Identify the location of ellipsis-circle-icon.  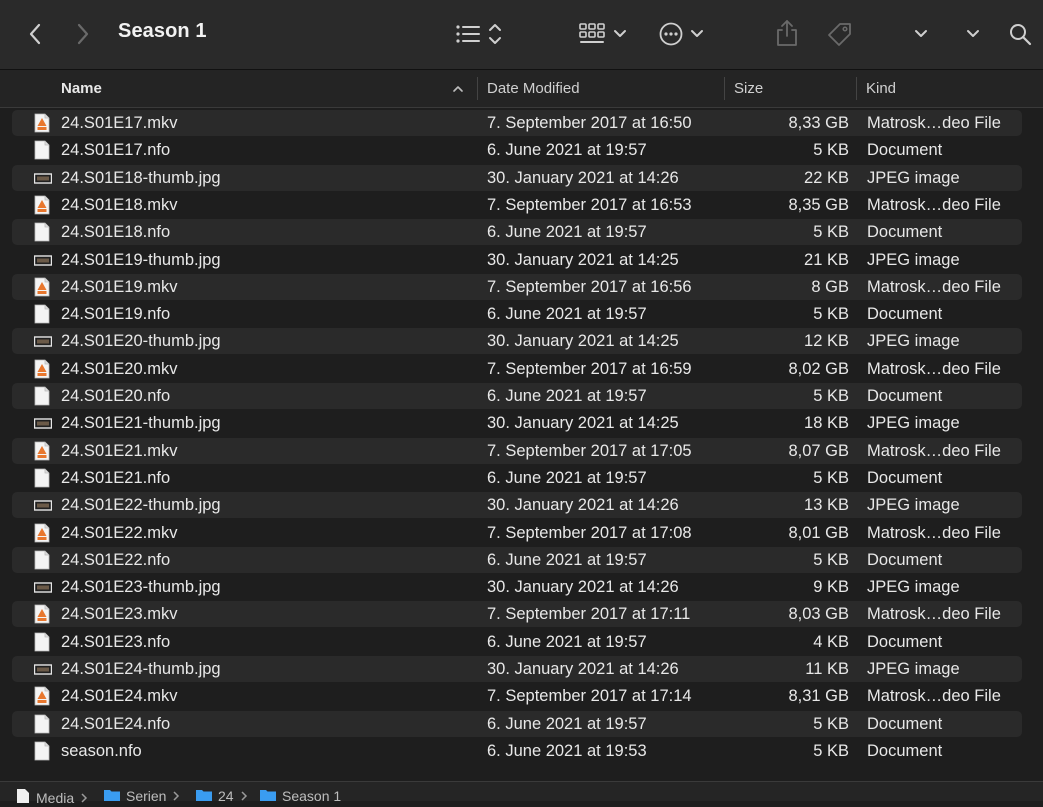
(681, 34).